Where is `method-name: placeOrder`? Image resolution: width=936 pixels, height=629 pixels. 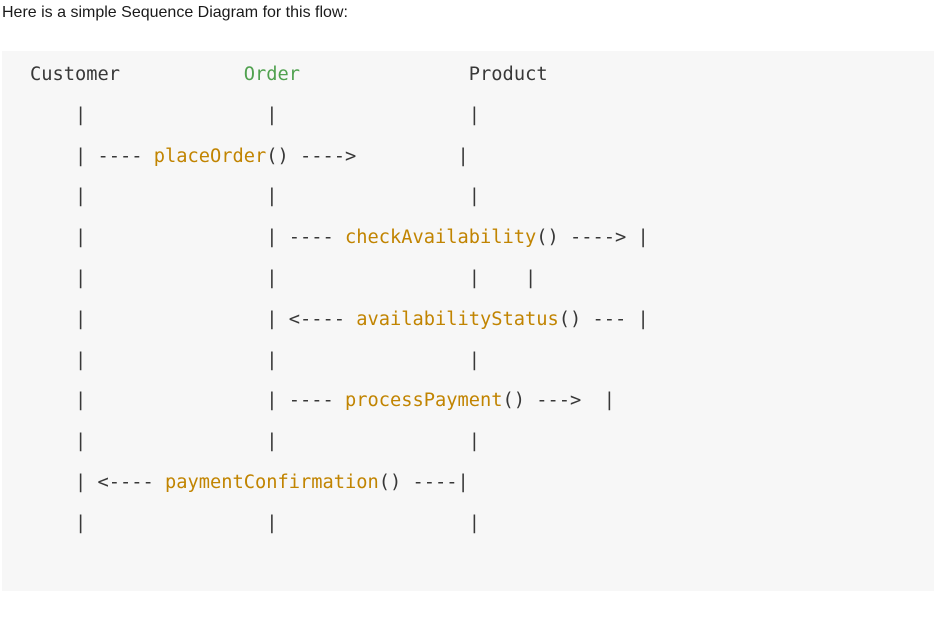
method-name: placeOrder is located at coordinates (210, 156).